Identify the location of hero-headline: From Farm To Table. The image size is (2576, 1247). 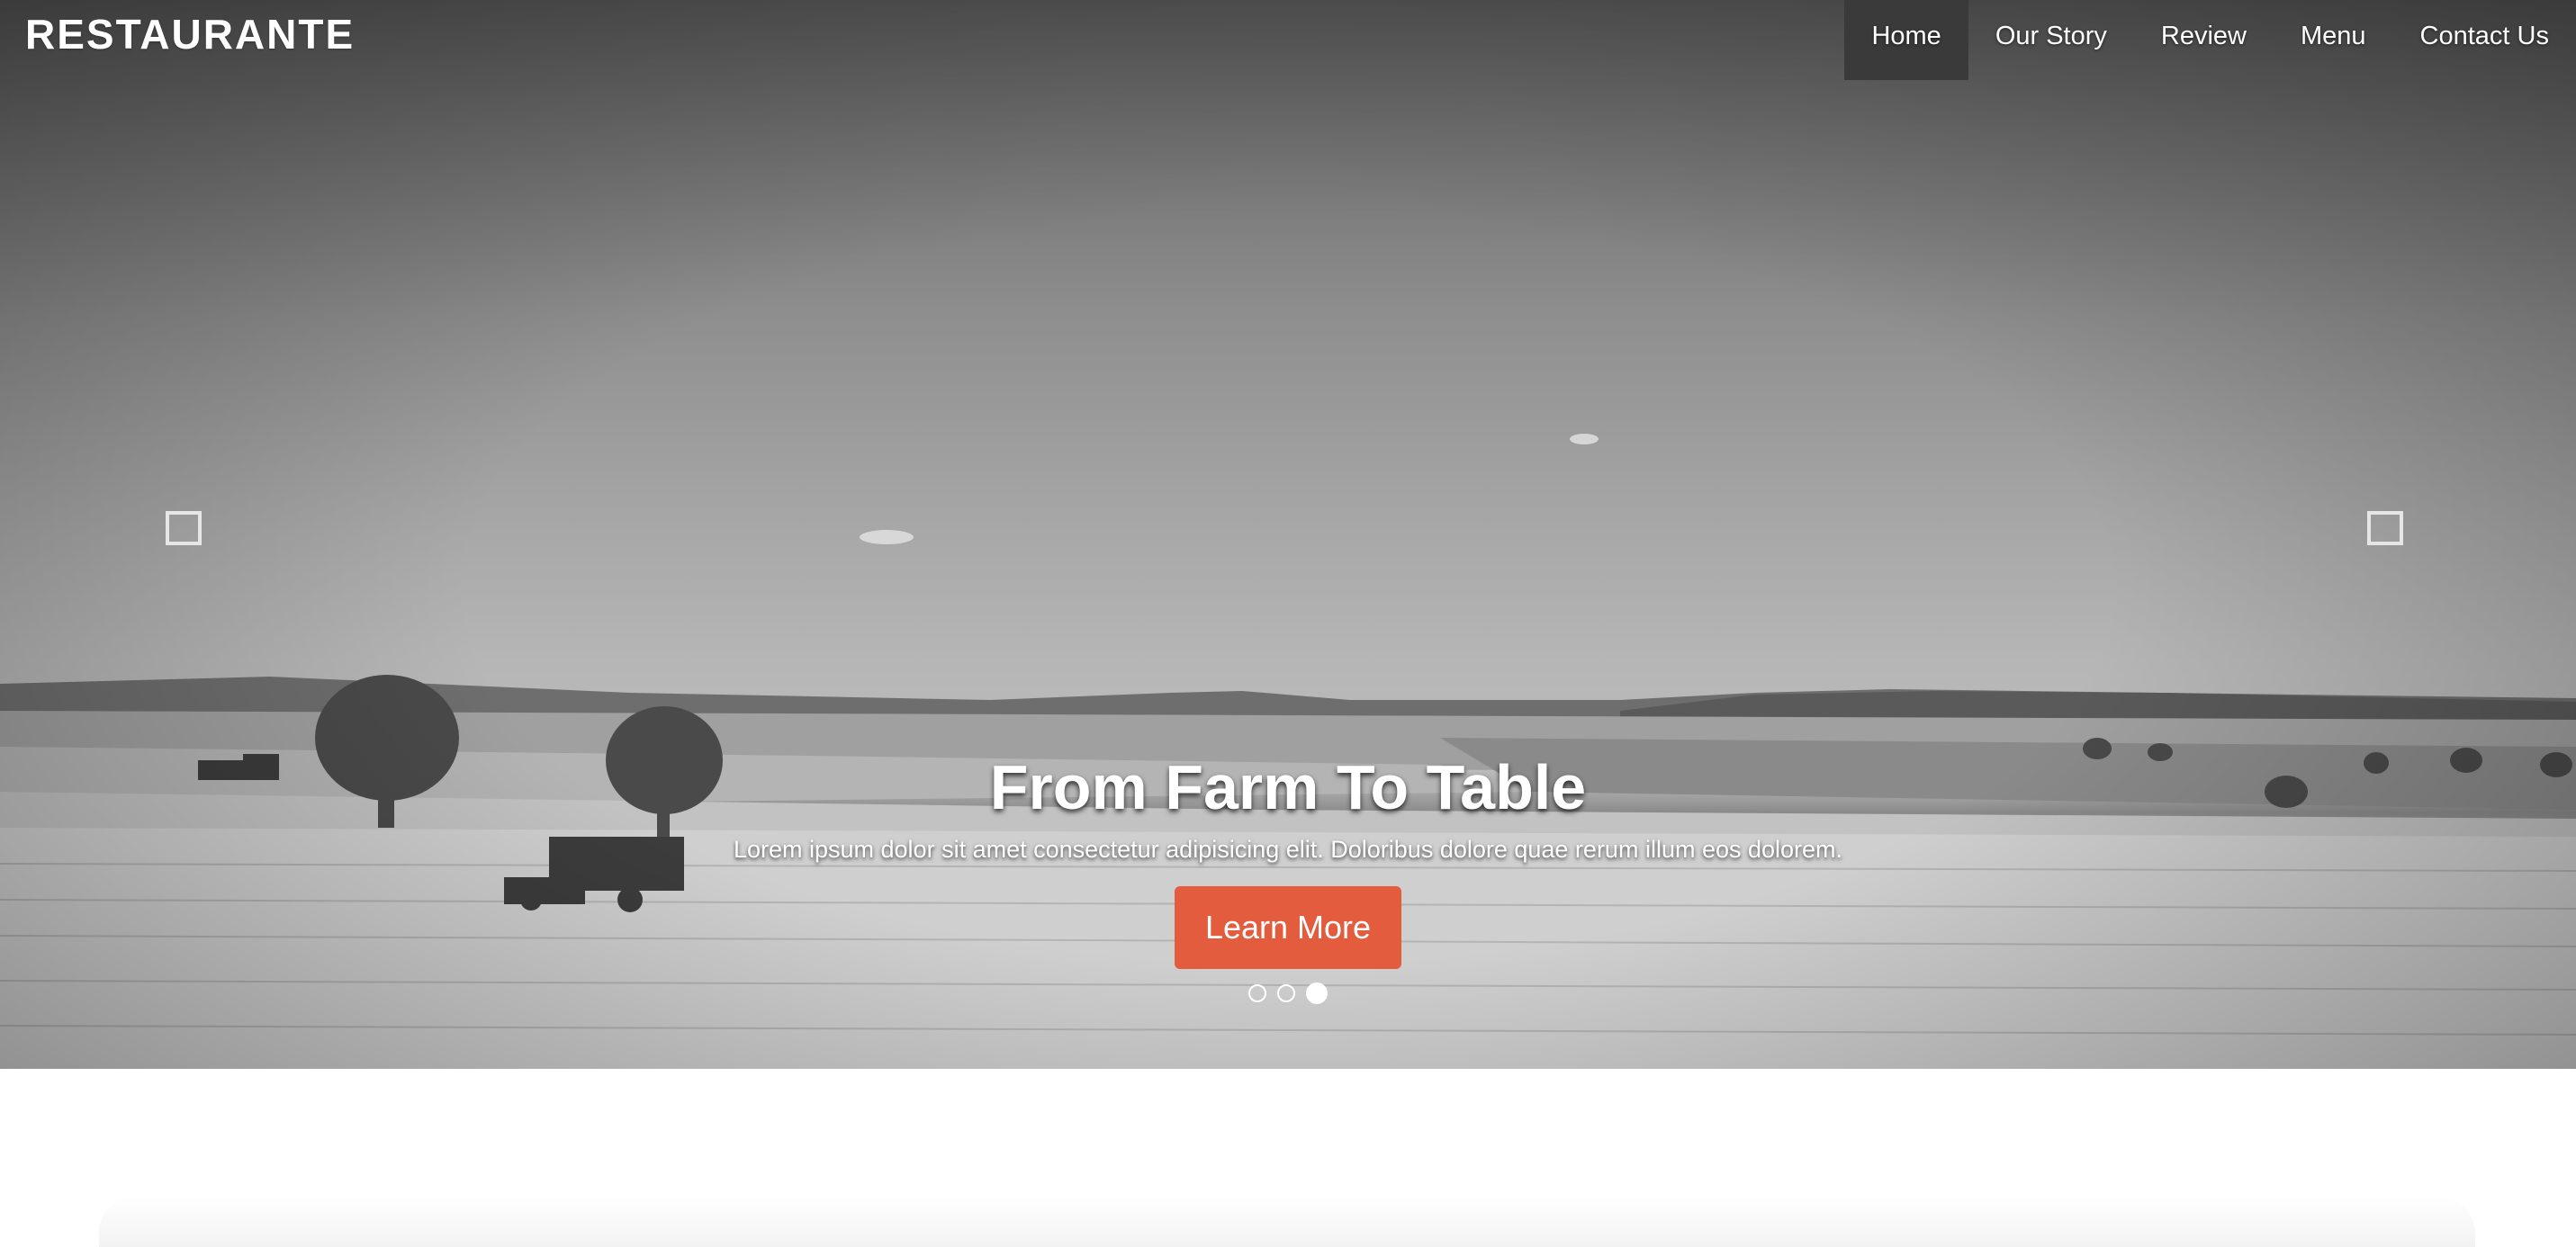
(1288, 787).